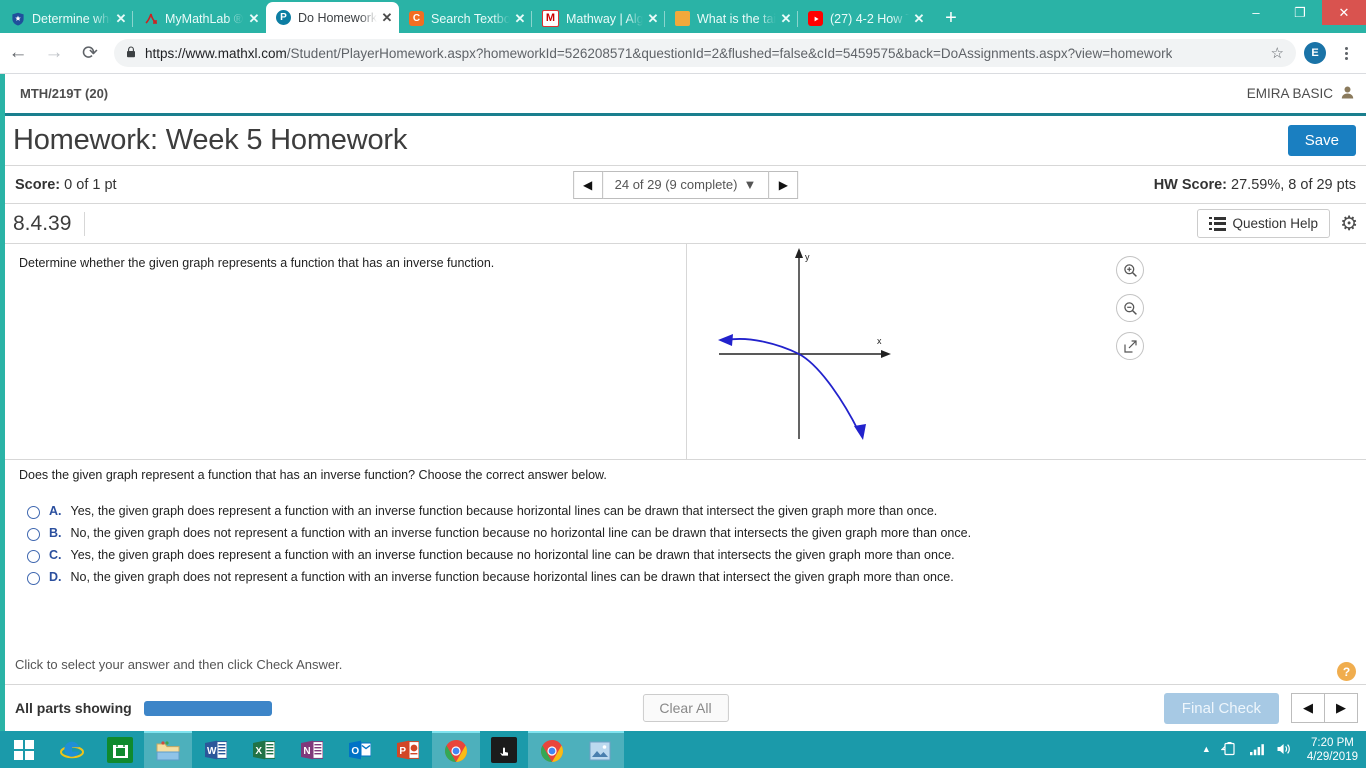 The width and height of the screenshot is (1366, 768). Describe the element at coordinates (1256, 12) in the screenshot. I see `minimize-button: –` at that location.